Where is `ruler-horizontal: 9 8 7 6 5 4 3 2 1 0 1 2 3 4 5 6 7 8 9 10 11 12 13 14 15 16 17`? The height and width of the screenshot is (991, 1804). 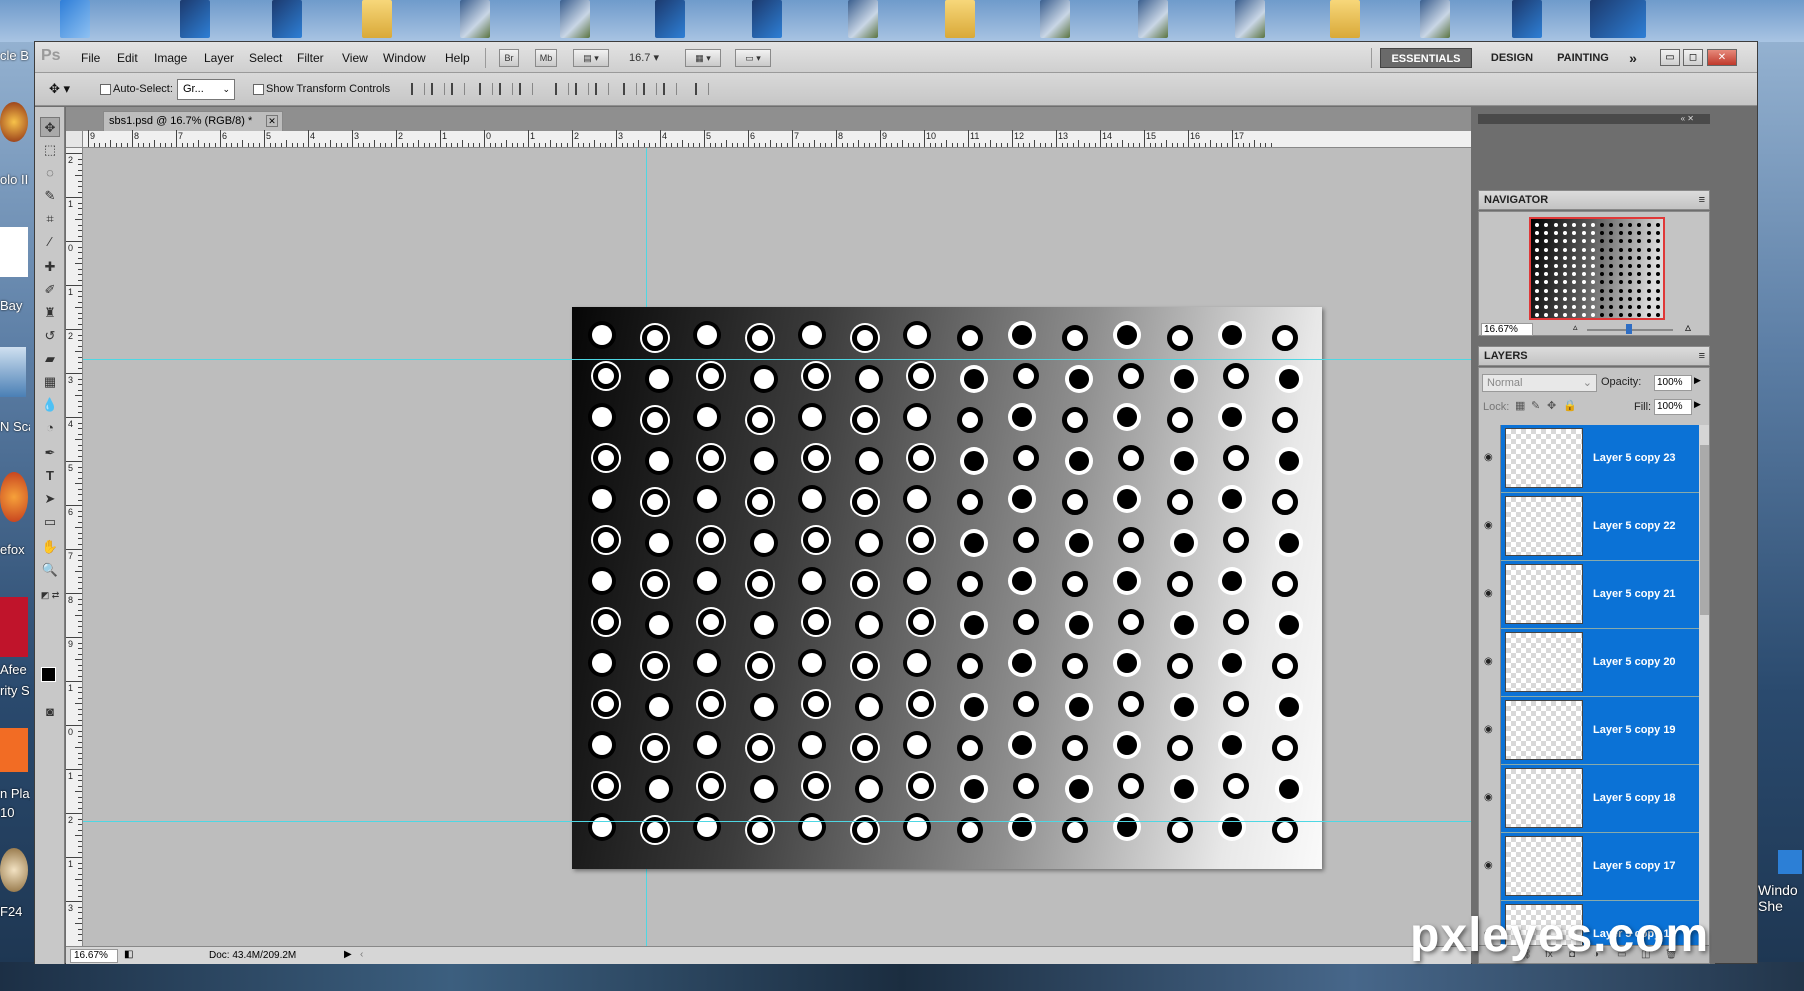 ruler-horizontal: 9 8 7 6 5 4 3 2 1 0 1 2 3 4 5 6 7 8 9 10 11 12 13 14 15 16 17 is located at coordinates (777, 139).